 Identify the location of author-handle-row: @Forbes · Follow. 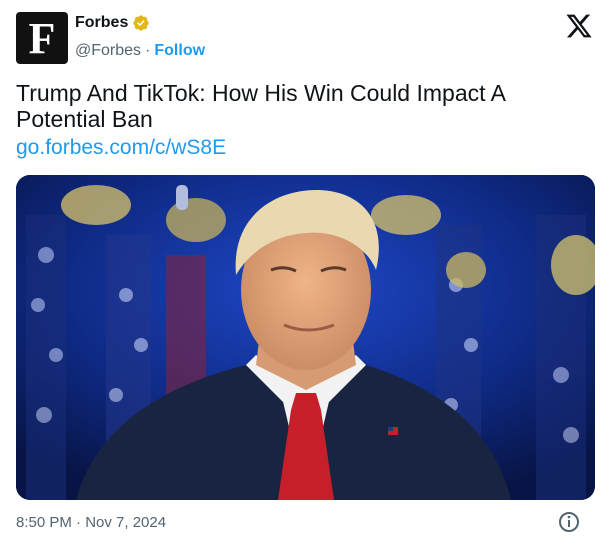
(140, 51).